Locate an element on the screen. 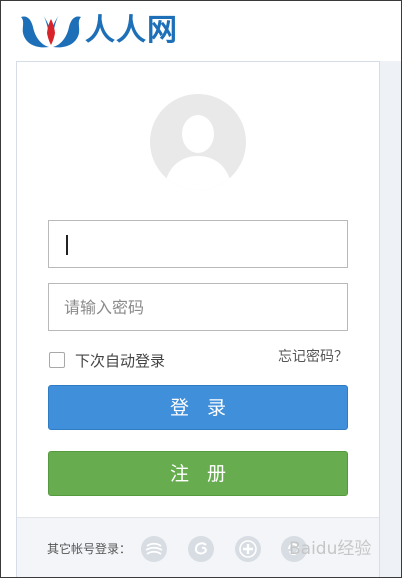 This screenshot has width=402, height=578. plus-icon is located at coordinates (248, 549).